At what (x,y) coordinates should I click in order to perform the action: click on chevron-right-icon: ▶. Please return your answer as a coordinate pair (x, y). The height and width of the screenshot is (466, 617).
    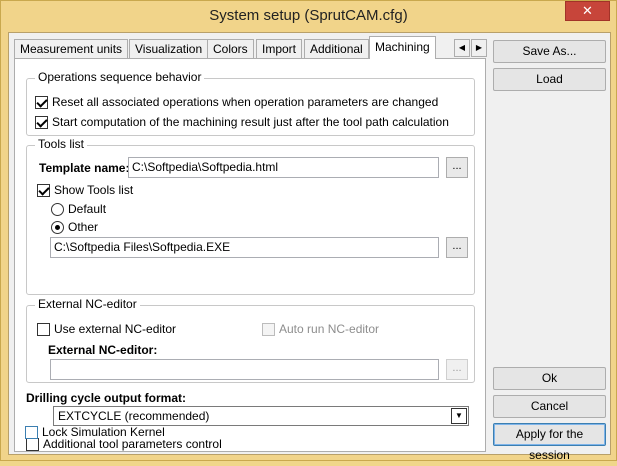
    Looking at the image, I should click on (479, 47).